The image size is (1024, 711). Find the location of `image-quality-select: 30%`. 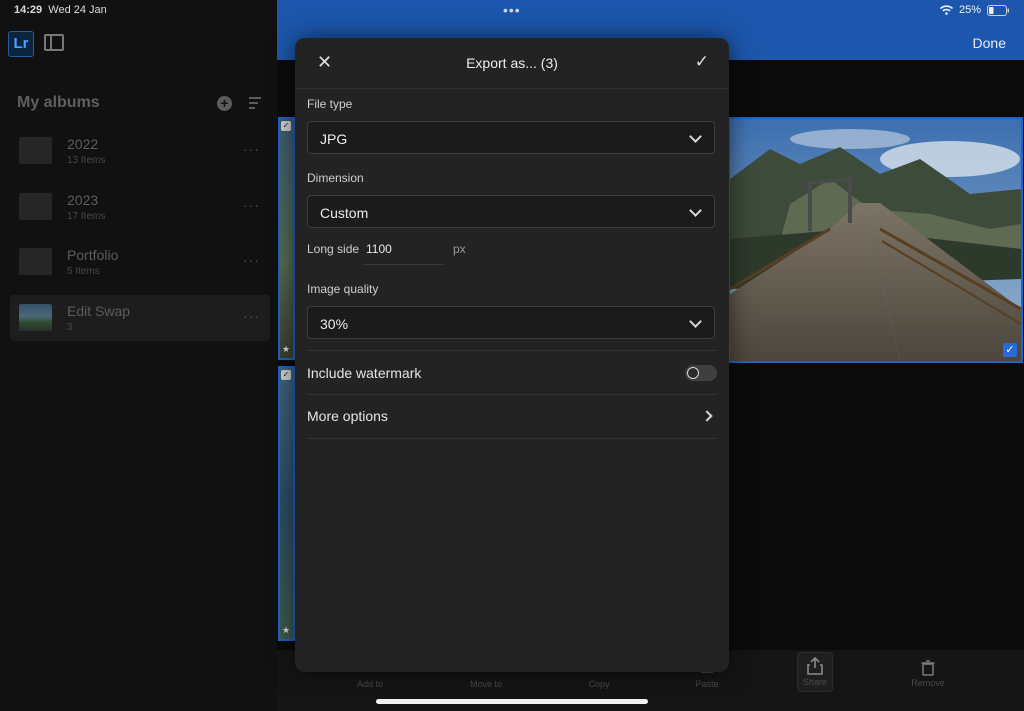

image-quality-select: 30% is located at coordinates (511, 322).